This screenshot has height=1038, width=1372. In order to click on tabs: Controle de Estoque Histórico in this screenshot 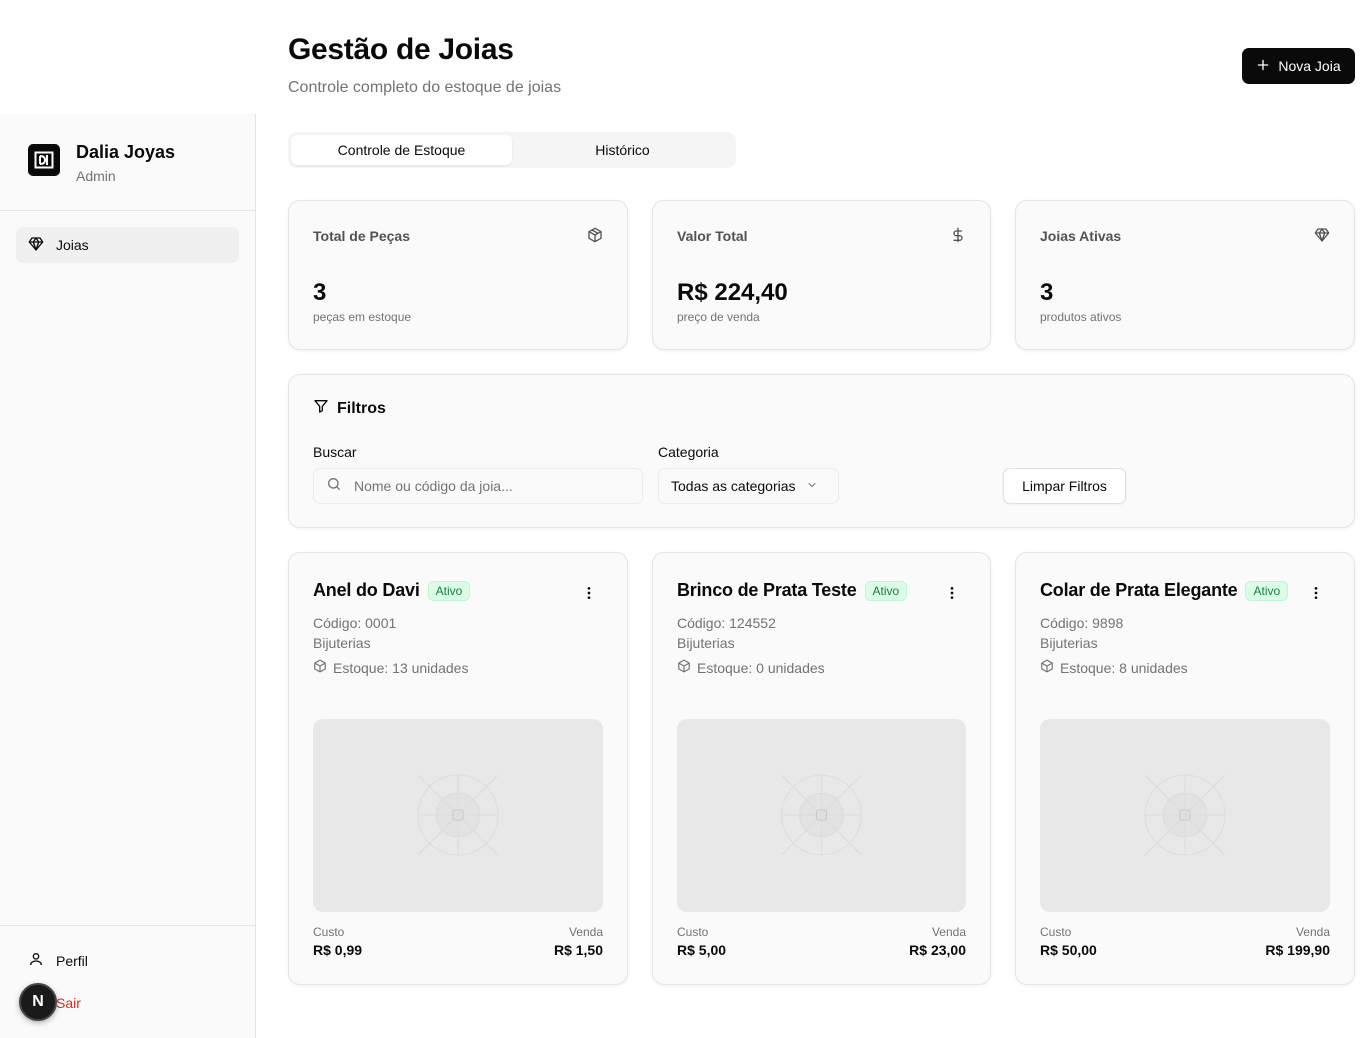, I will do `click(512, 150)`.